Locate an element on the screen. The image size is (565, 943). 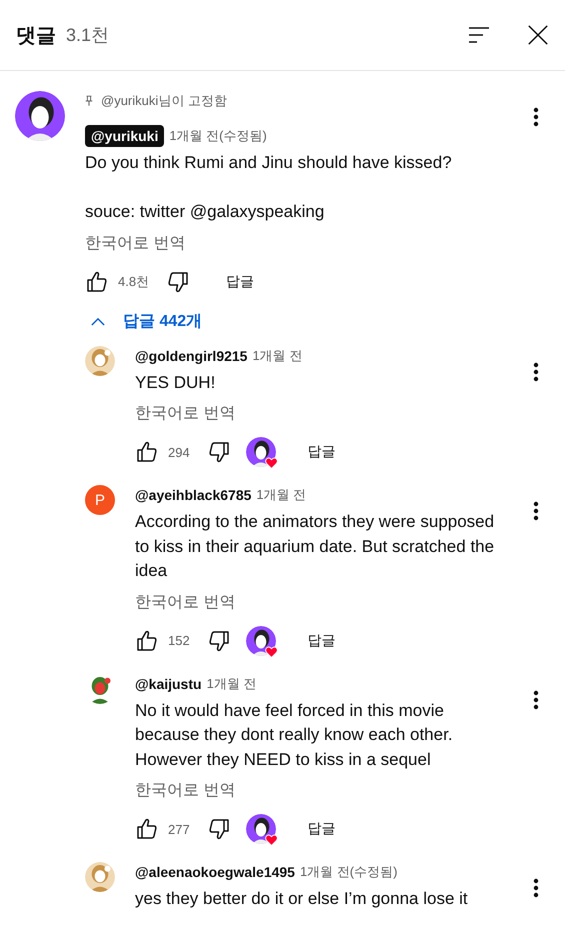
pinned-label: @yurikuki님이 고정함 is located at coordinates (164, 101).